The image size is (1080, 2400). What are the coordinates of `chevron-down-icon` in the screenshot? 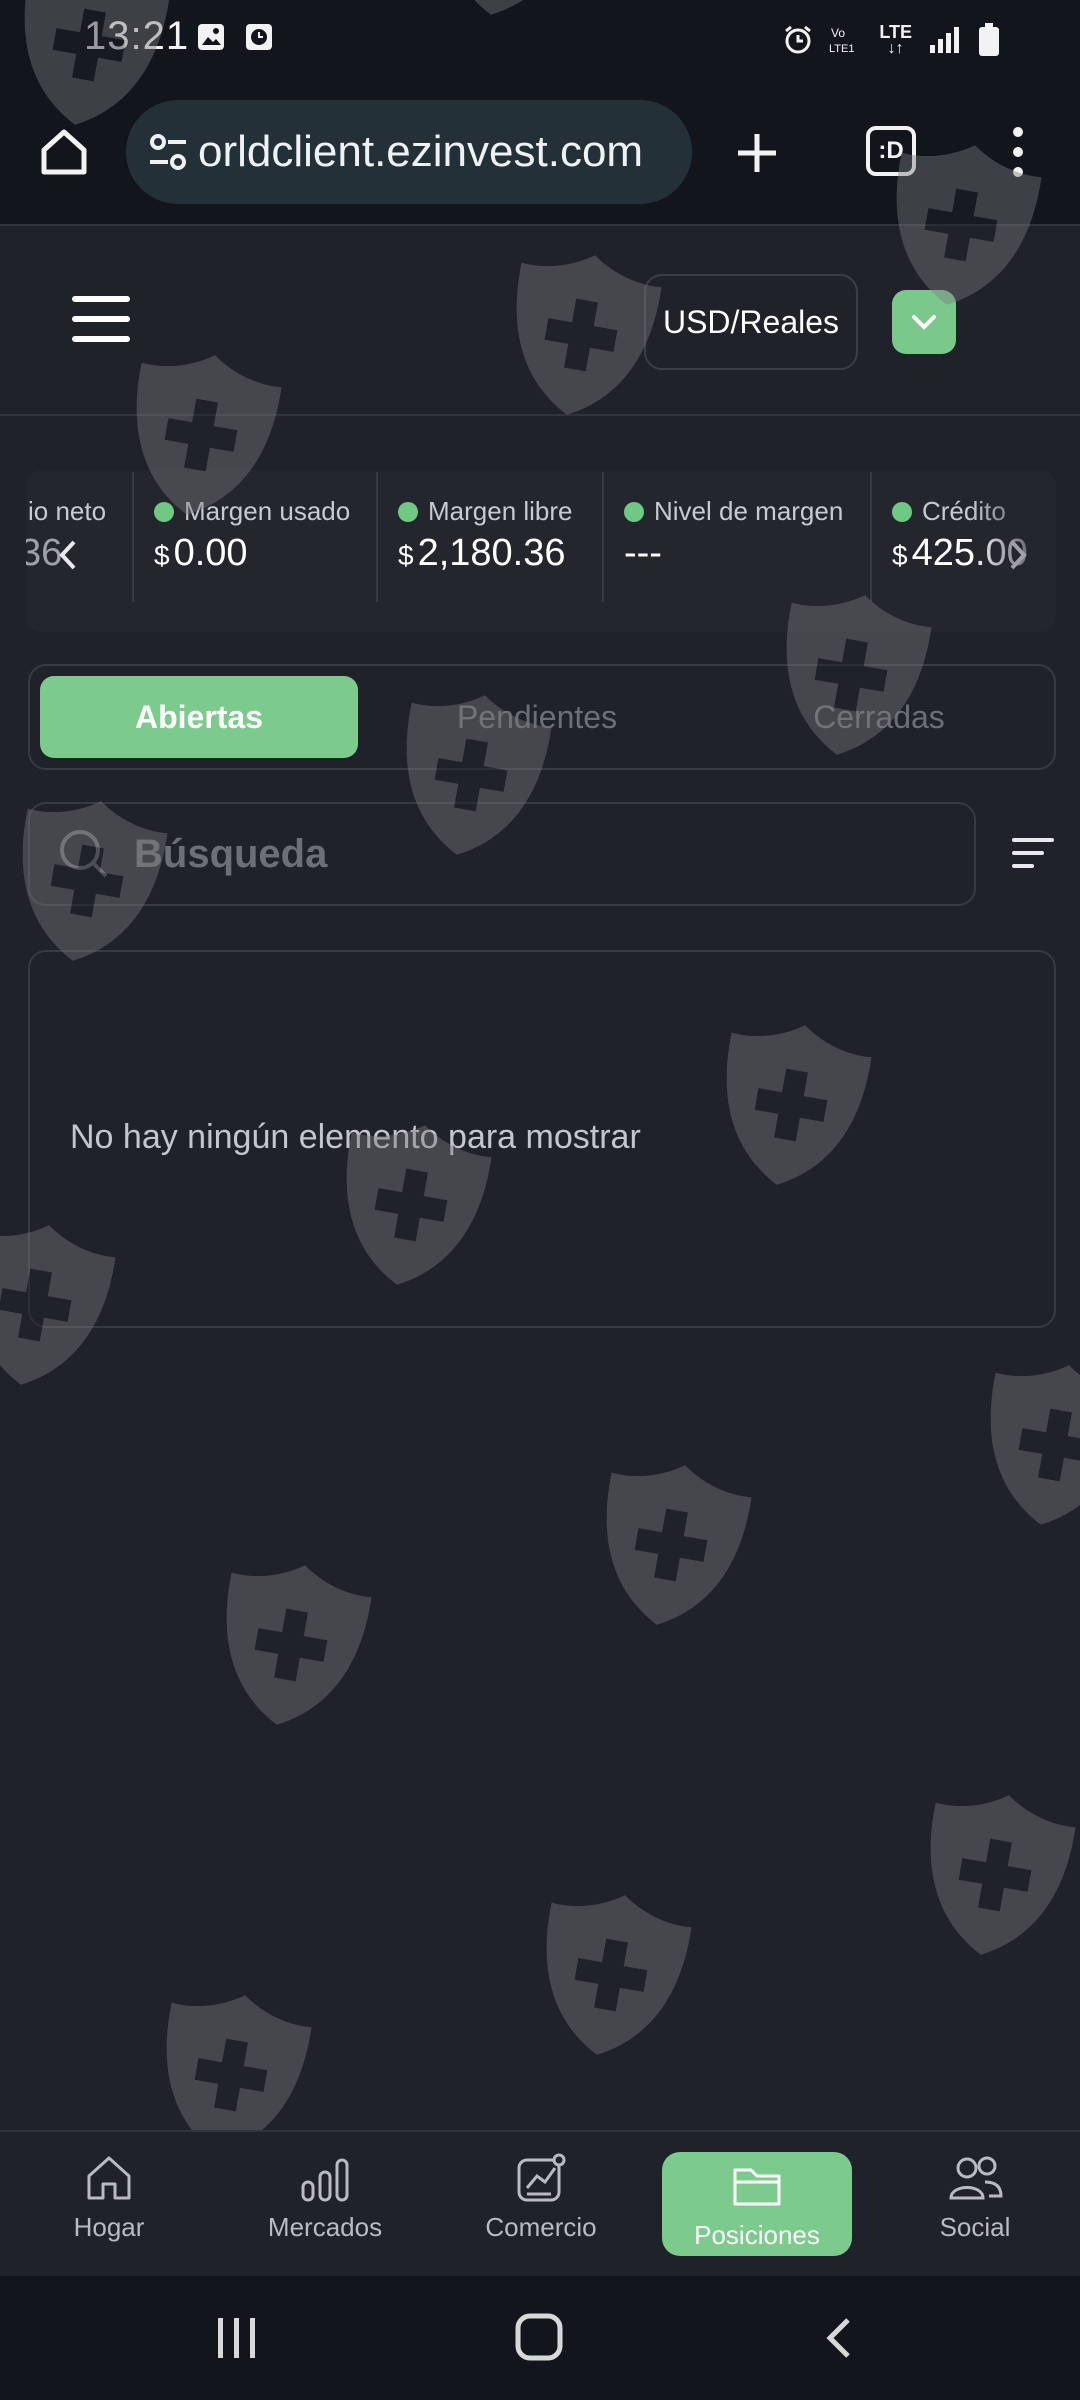 It's located at (924, 322).